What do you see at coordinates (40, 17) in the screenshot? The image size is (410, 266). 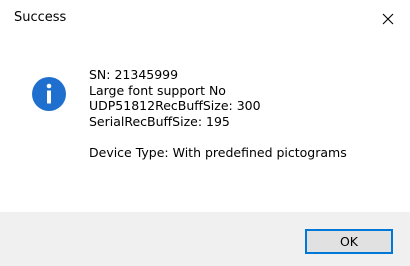 I see `window-title: Success` at bounding box center [40, 17].